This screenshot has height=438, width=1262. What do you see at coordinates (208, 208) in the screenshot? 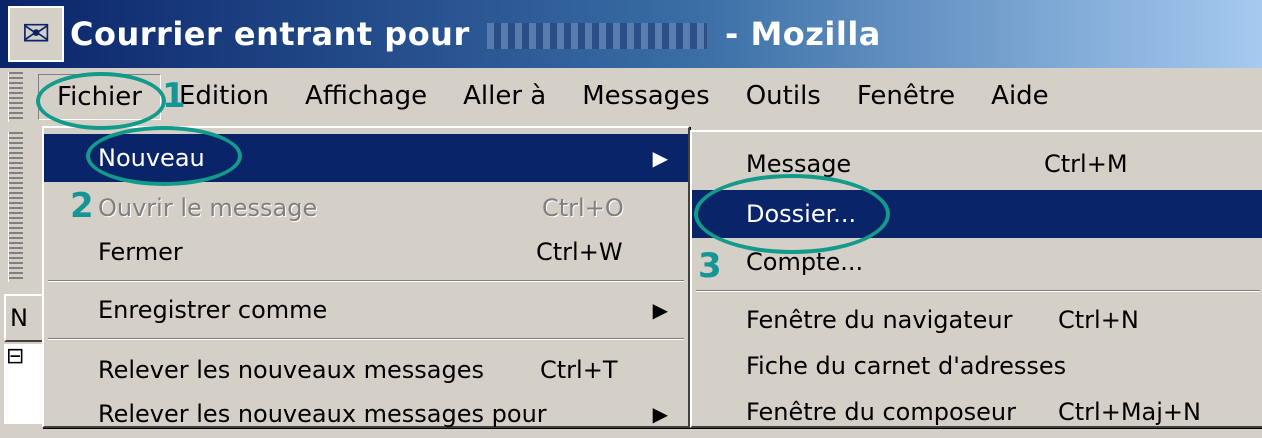
I see `menu-item-label: Ouvrir le message` at bounding box center [208, 208].